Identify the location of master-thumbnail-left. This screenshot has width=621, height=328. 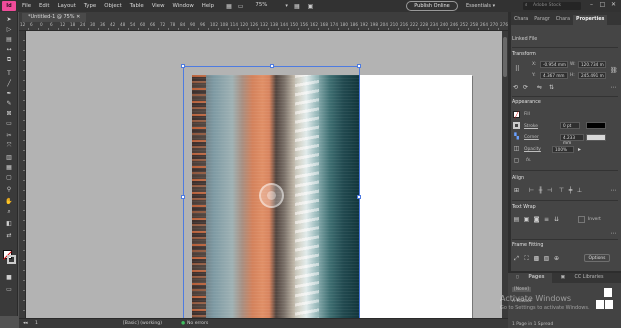
(600, 304).